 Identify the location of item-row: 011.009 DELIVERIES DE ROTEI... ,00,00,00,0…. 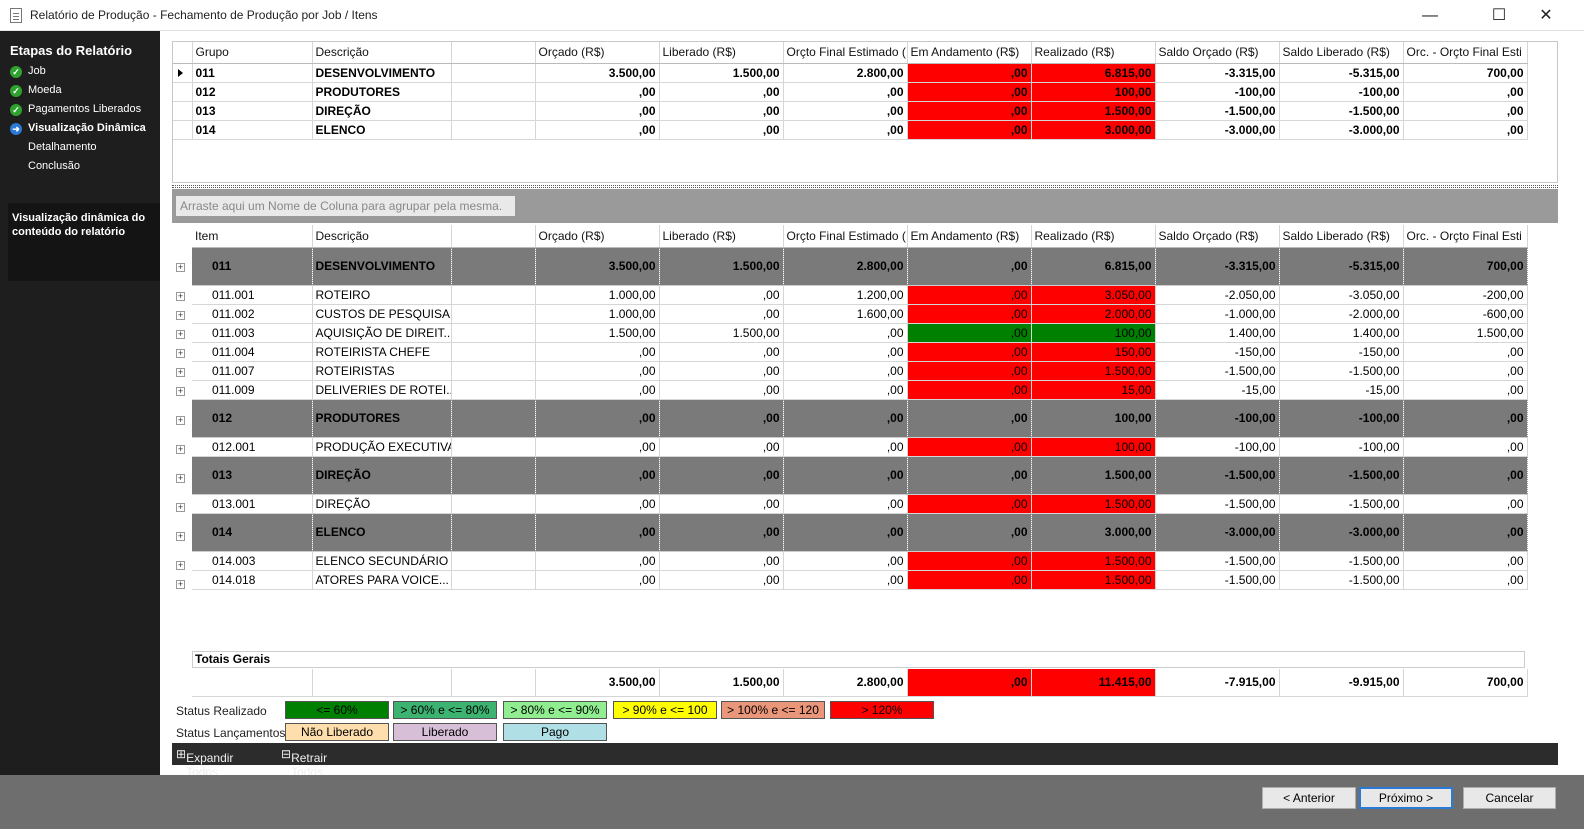
(860, 390).